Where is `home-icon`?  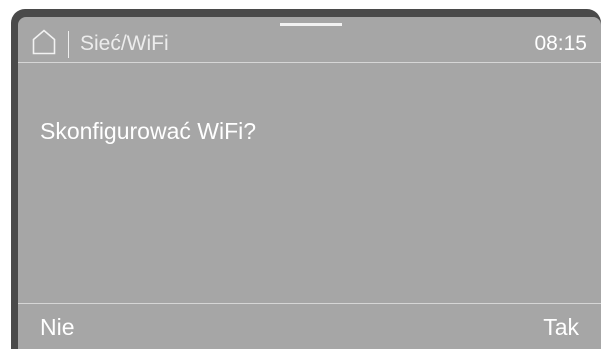
home-icon is located at coordinates (44, 42).